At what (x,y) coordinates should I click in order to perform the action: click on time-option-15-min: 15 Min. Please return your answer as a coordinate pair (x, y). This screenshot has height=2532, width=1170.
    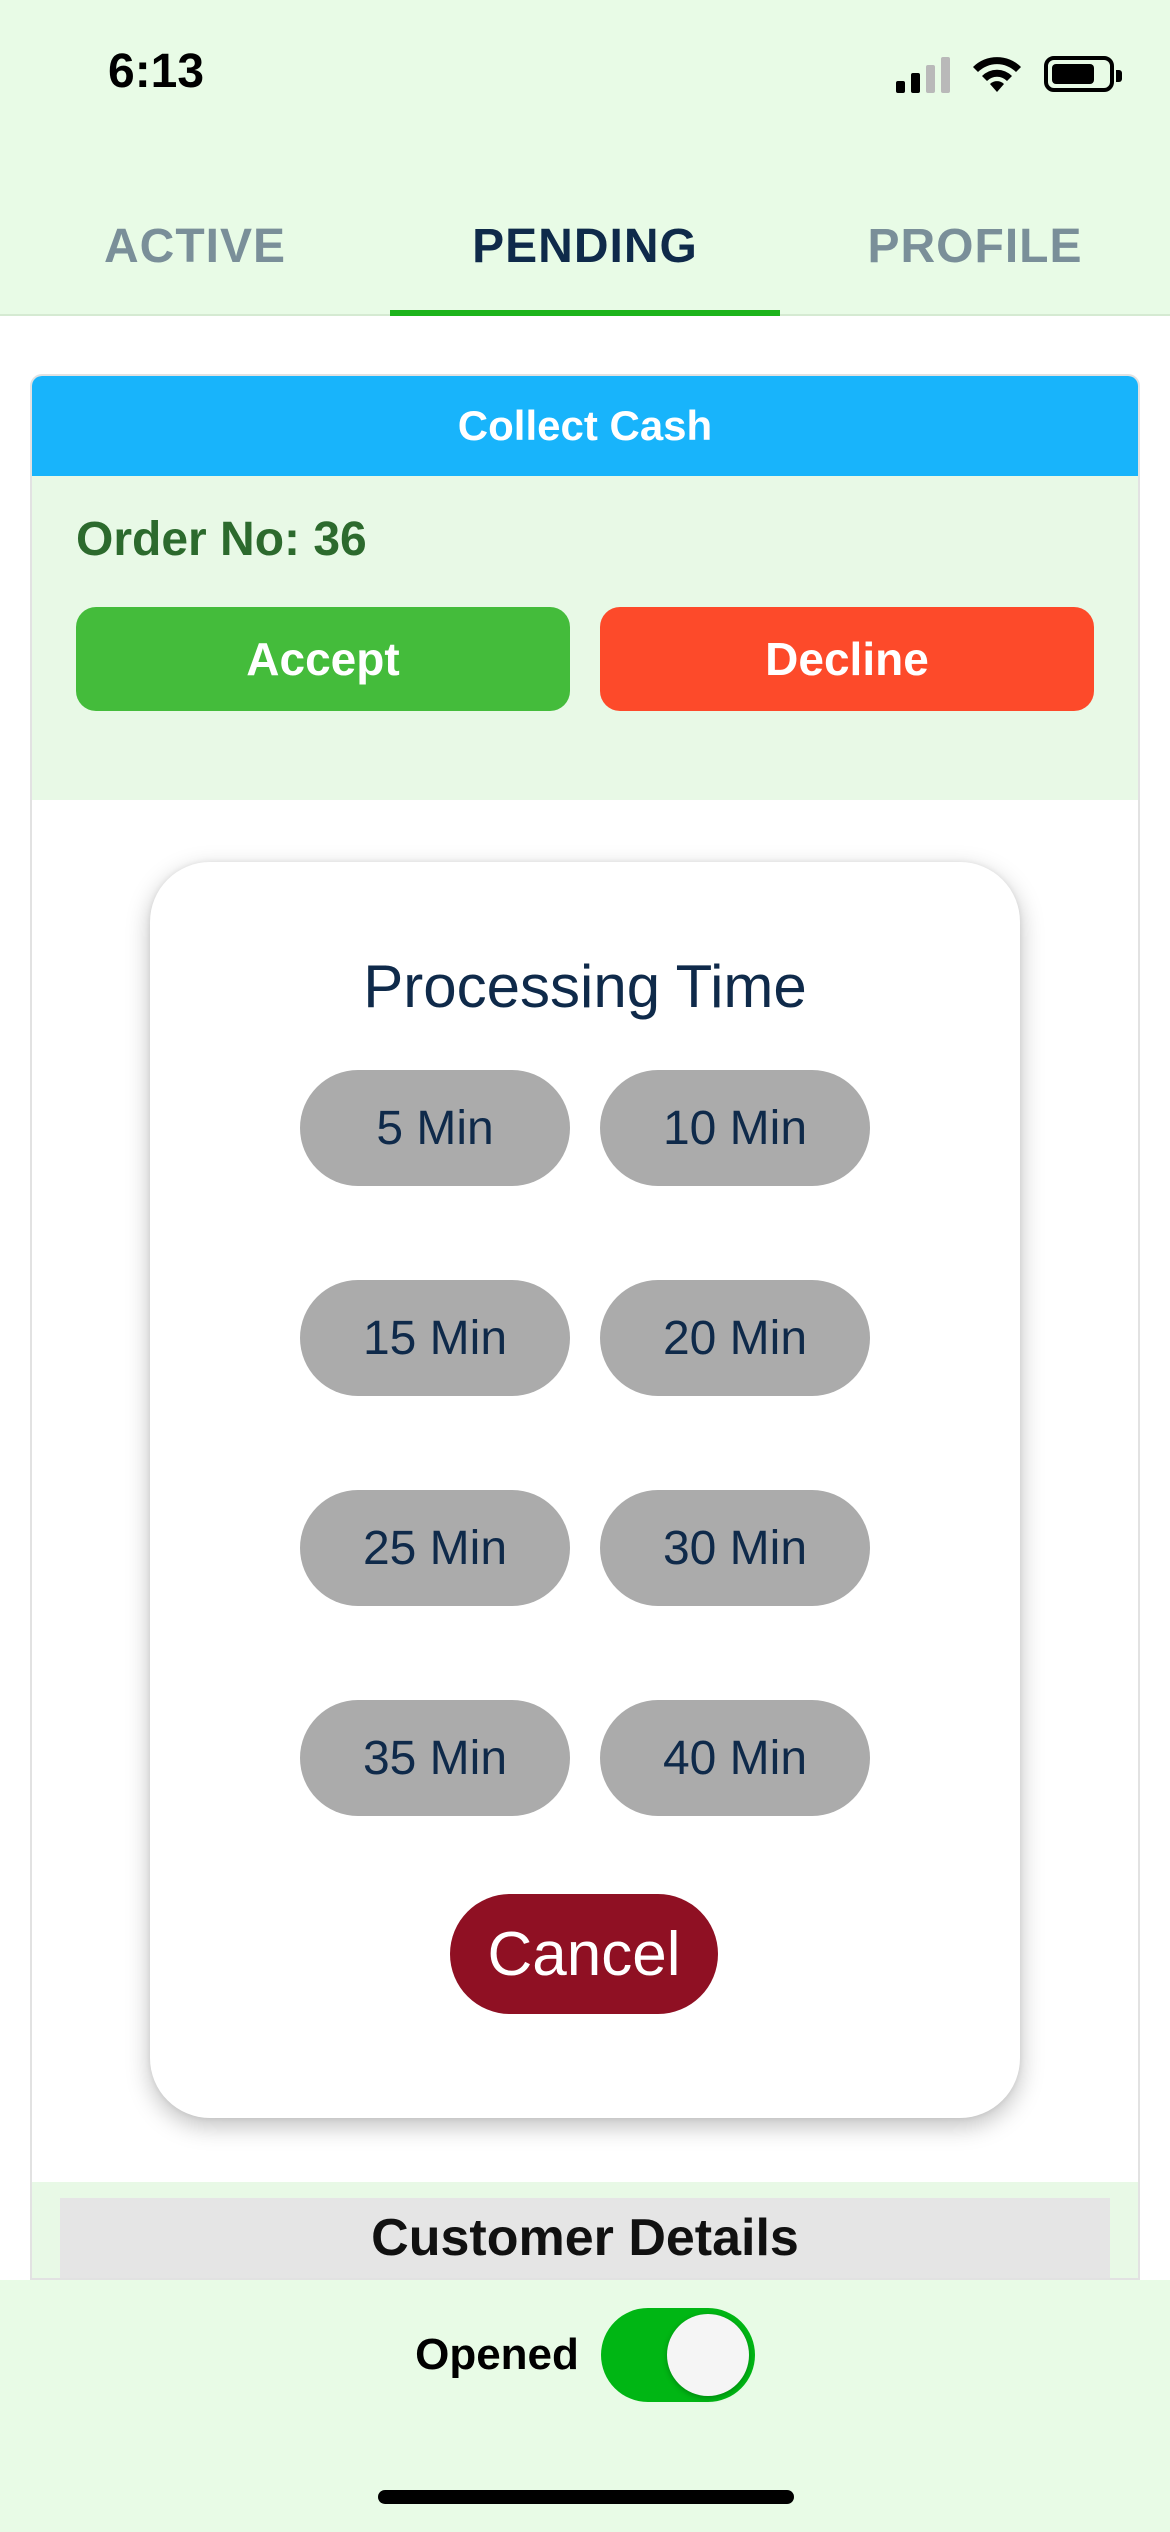
    Looking at the image, I should click on (435, 1338).